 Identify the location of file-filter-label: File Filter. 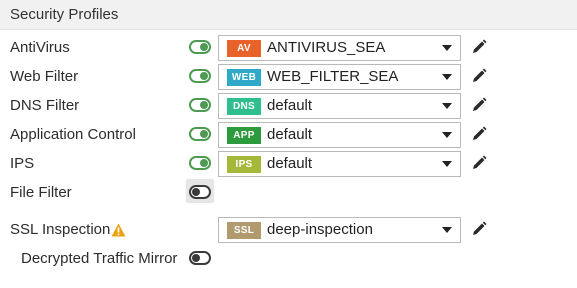
(41, 192).